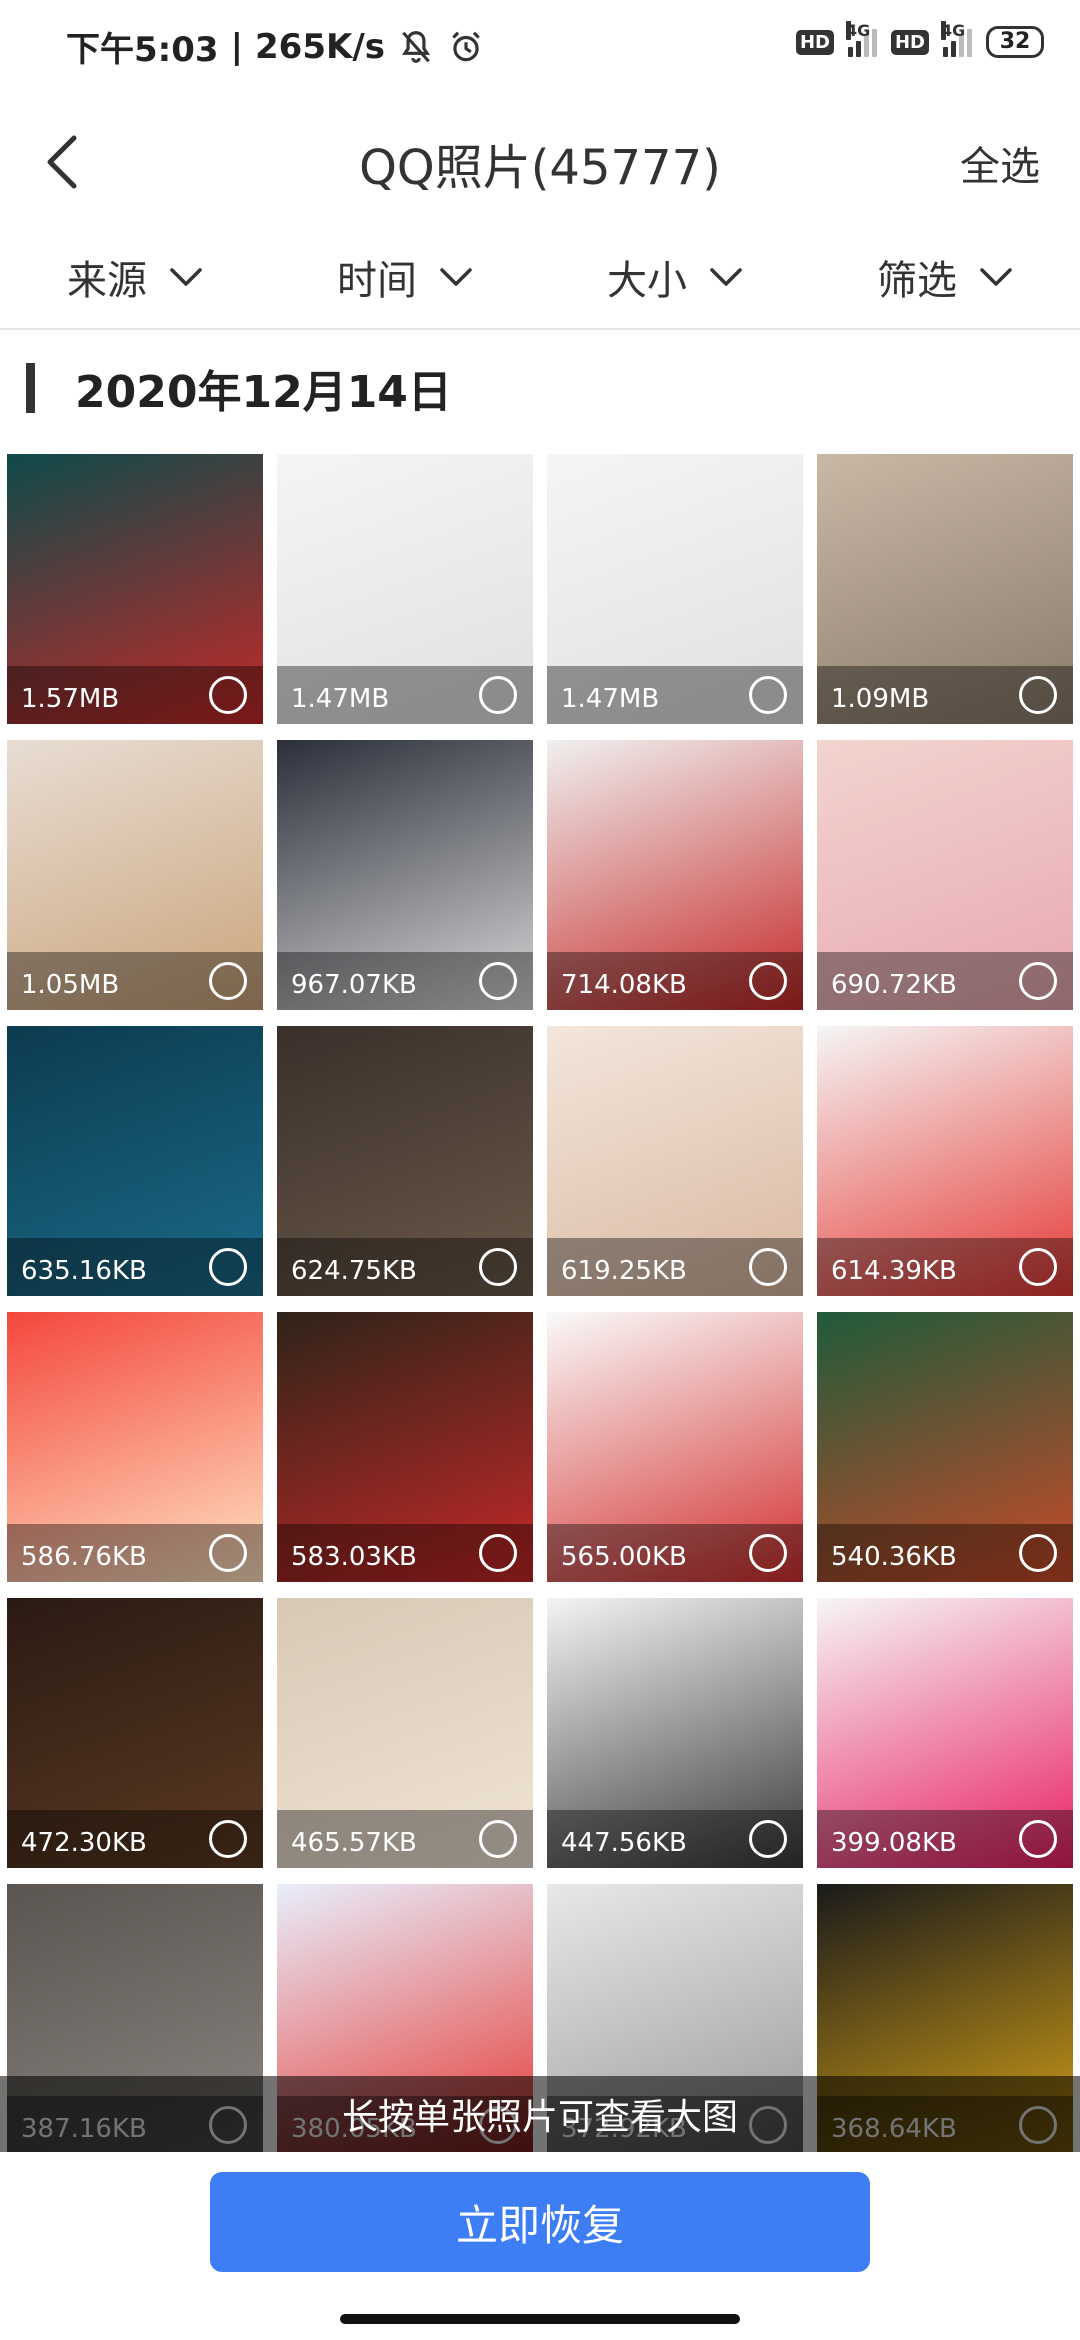 The width and height of the screenshot is (1080, 2340). I want to click on filter-time: 时间, so click(405, 277).